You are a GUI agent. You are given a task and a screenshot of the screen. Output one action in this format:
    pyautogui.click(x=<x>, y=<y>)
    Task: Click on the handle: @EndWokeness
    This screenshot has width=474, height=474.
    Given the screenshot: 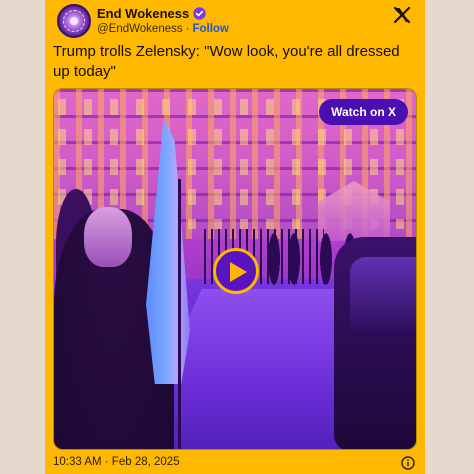 What is the action you would take?
    pyautogui.click(x=140, y=29)
    